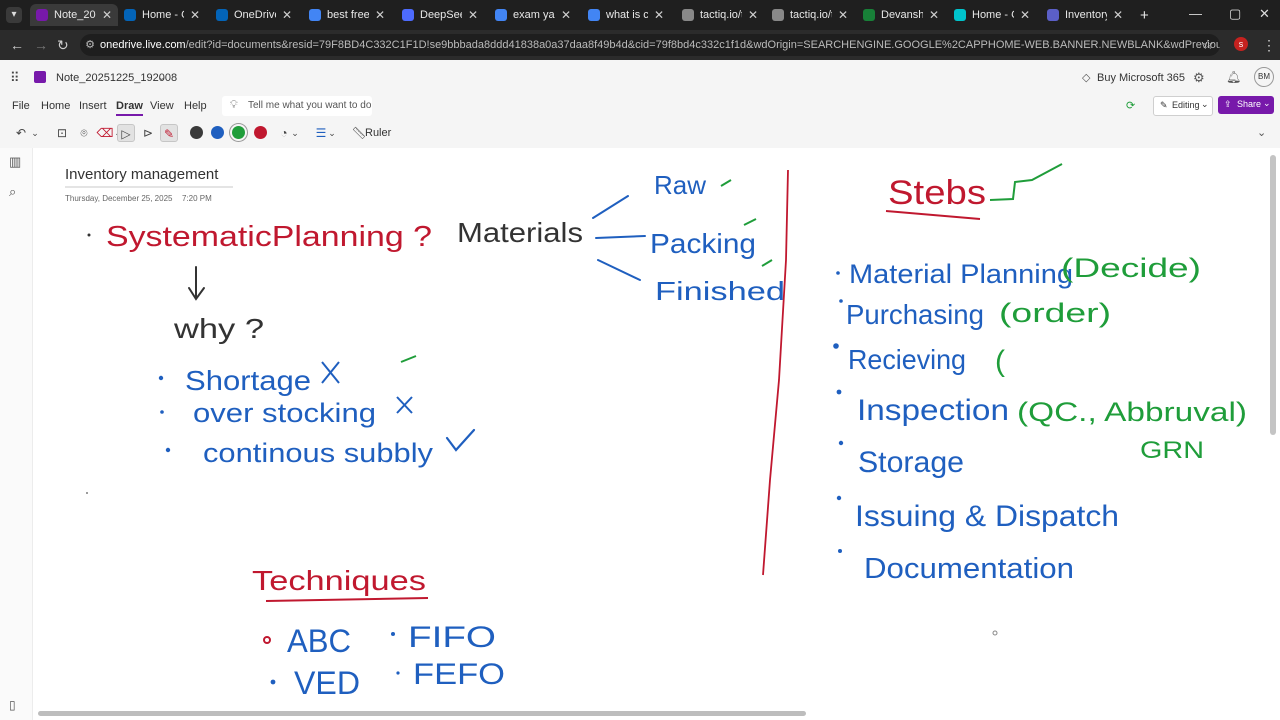 The image size is (1280, 720). I want to click on ink-shortage: Shortage, so click(248, 380).